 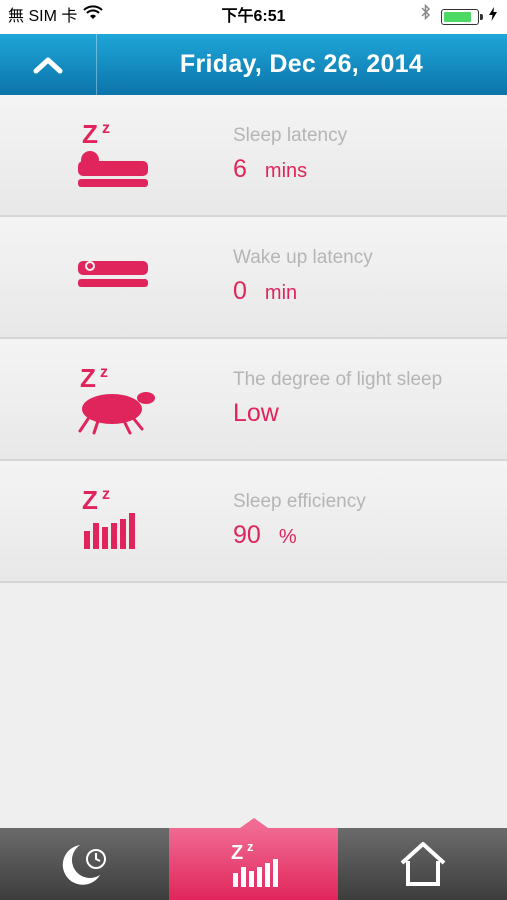 I want to click on metric-value: Low, so click(x=256, y=413).